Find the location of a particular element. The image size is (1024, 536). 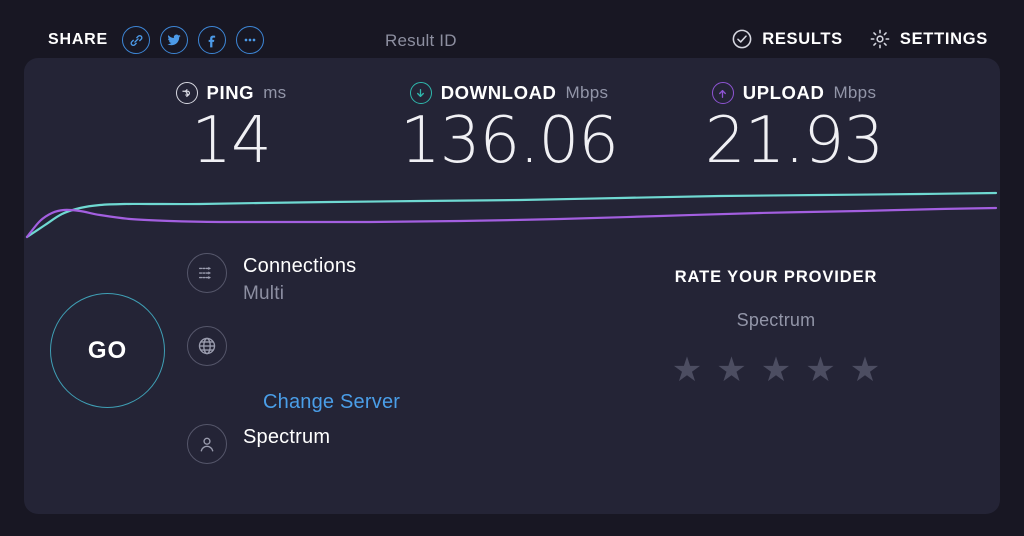

results-button: RESULTS is located at coordinates (787, 39).